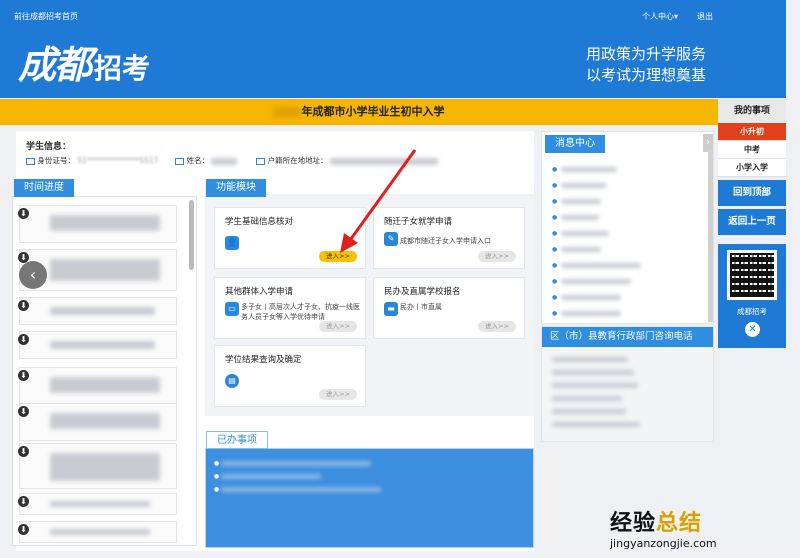 The height and width of the screenshot is (558, 800). What do you see at coordinates (663, 530) in the screenshot?
I see `watermark: 经验总结 jingyanzongjie.com` at bounding box center [663, 530].